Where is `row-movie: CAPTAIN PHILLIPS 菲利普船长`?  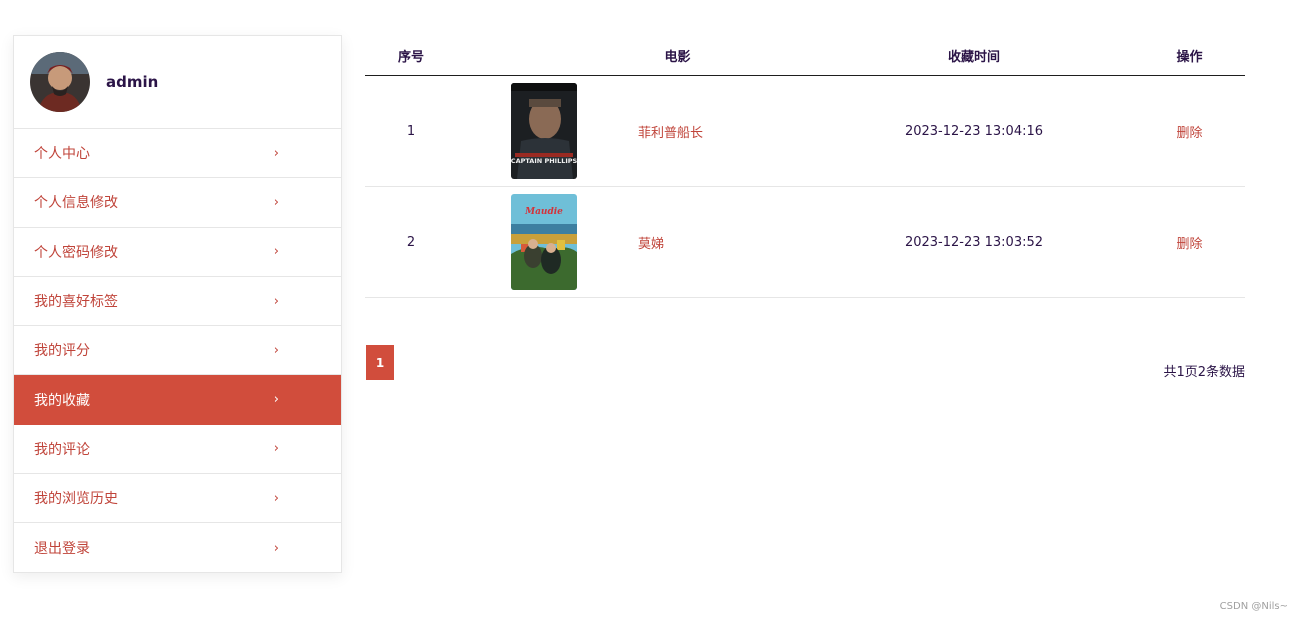 row-movie: CAPTAIN PHILLIPS 菲利普船长 is located at coordinates (635, 131).